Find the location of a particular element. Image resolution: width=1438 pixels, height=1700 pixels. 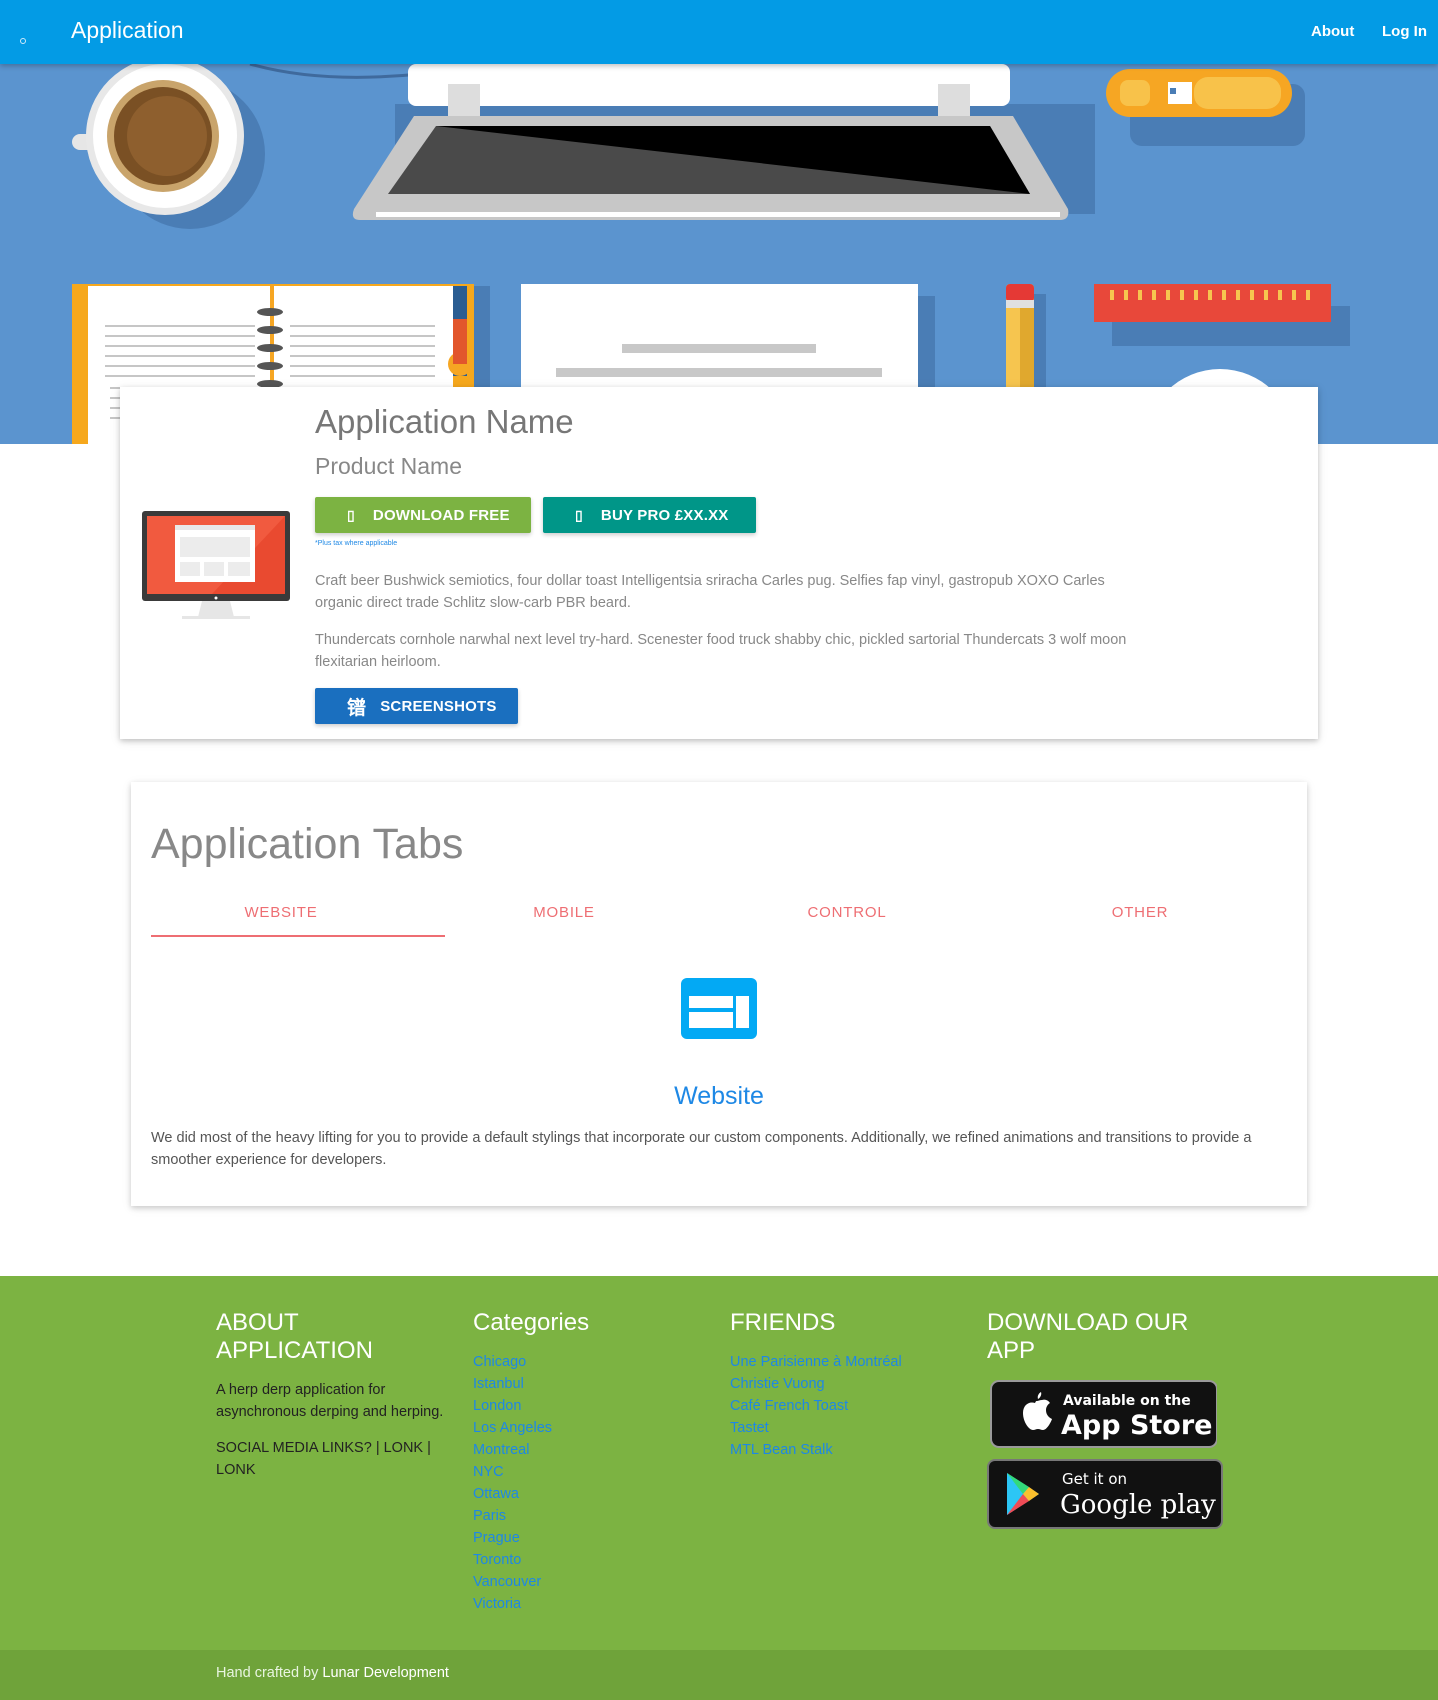

nav-link-login: Log In is located at coordinates (1404, 31).